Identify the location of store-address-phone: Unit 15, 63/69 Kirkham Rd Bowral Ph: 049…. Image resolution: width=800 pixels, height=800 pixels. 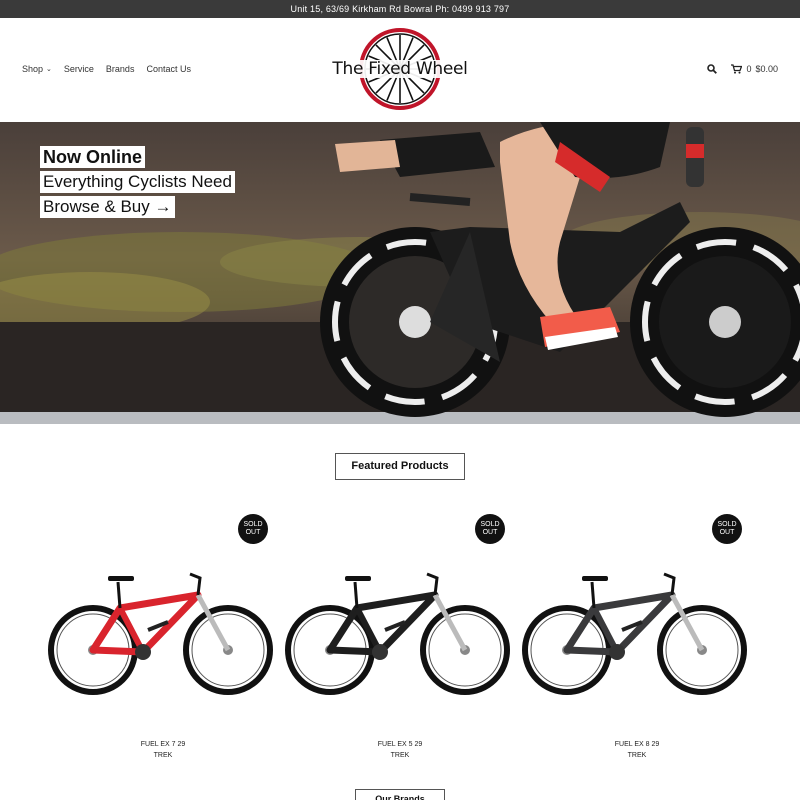
(400, 9).